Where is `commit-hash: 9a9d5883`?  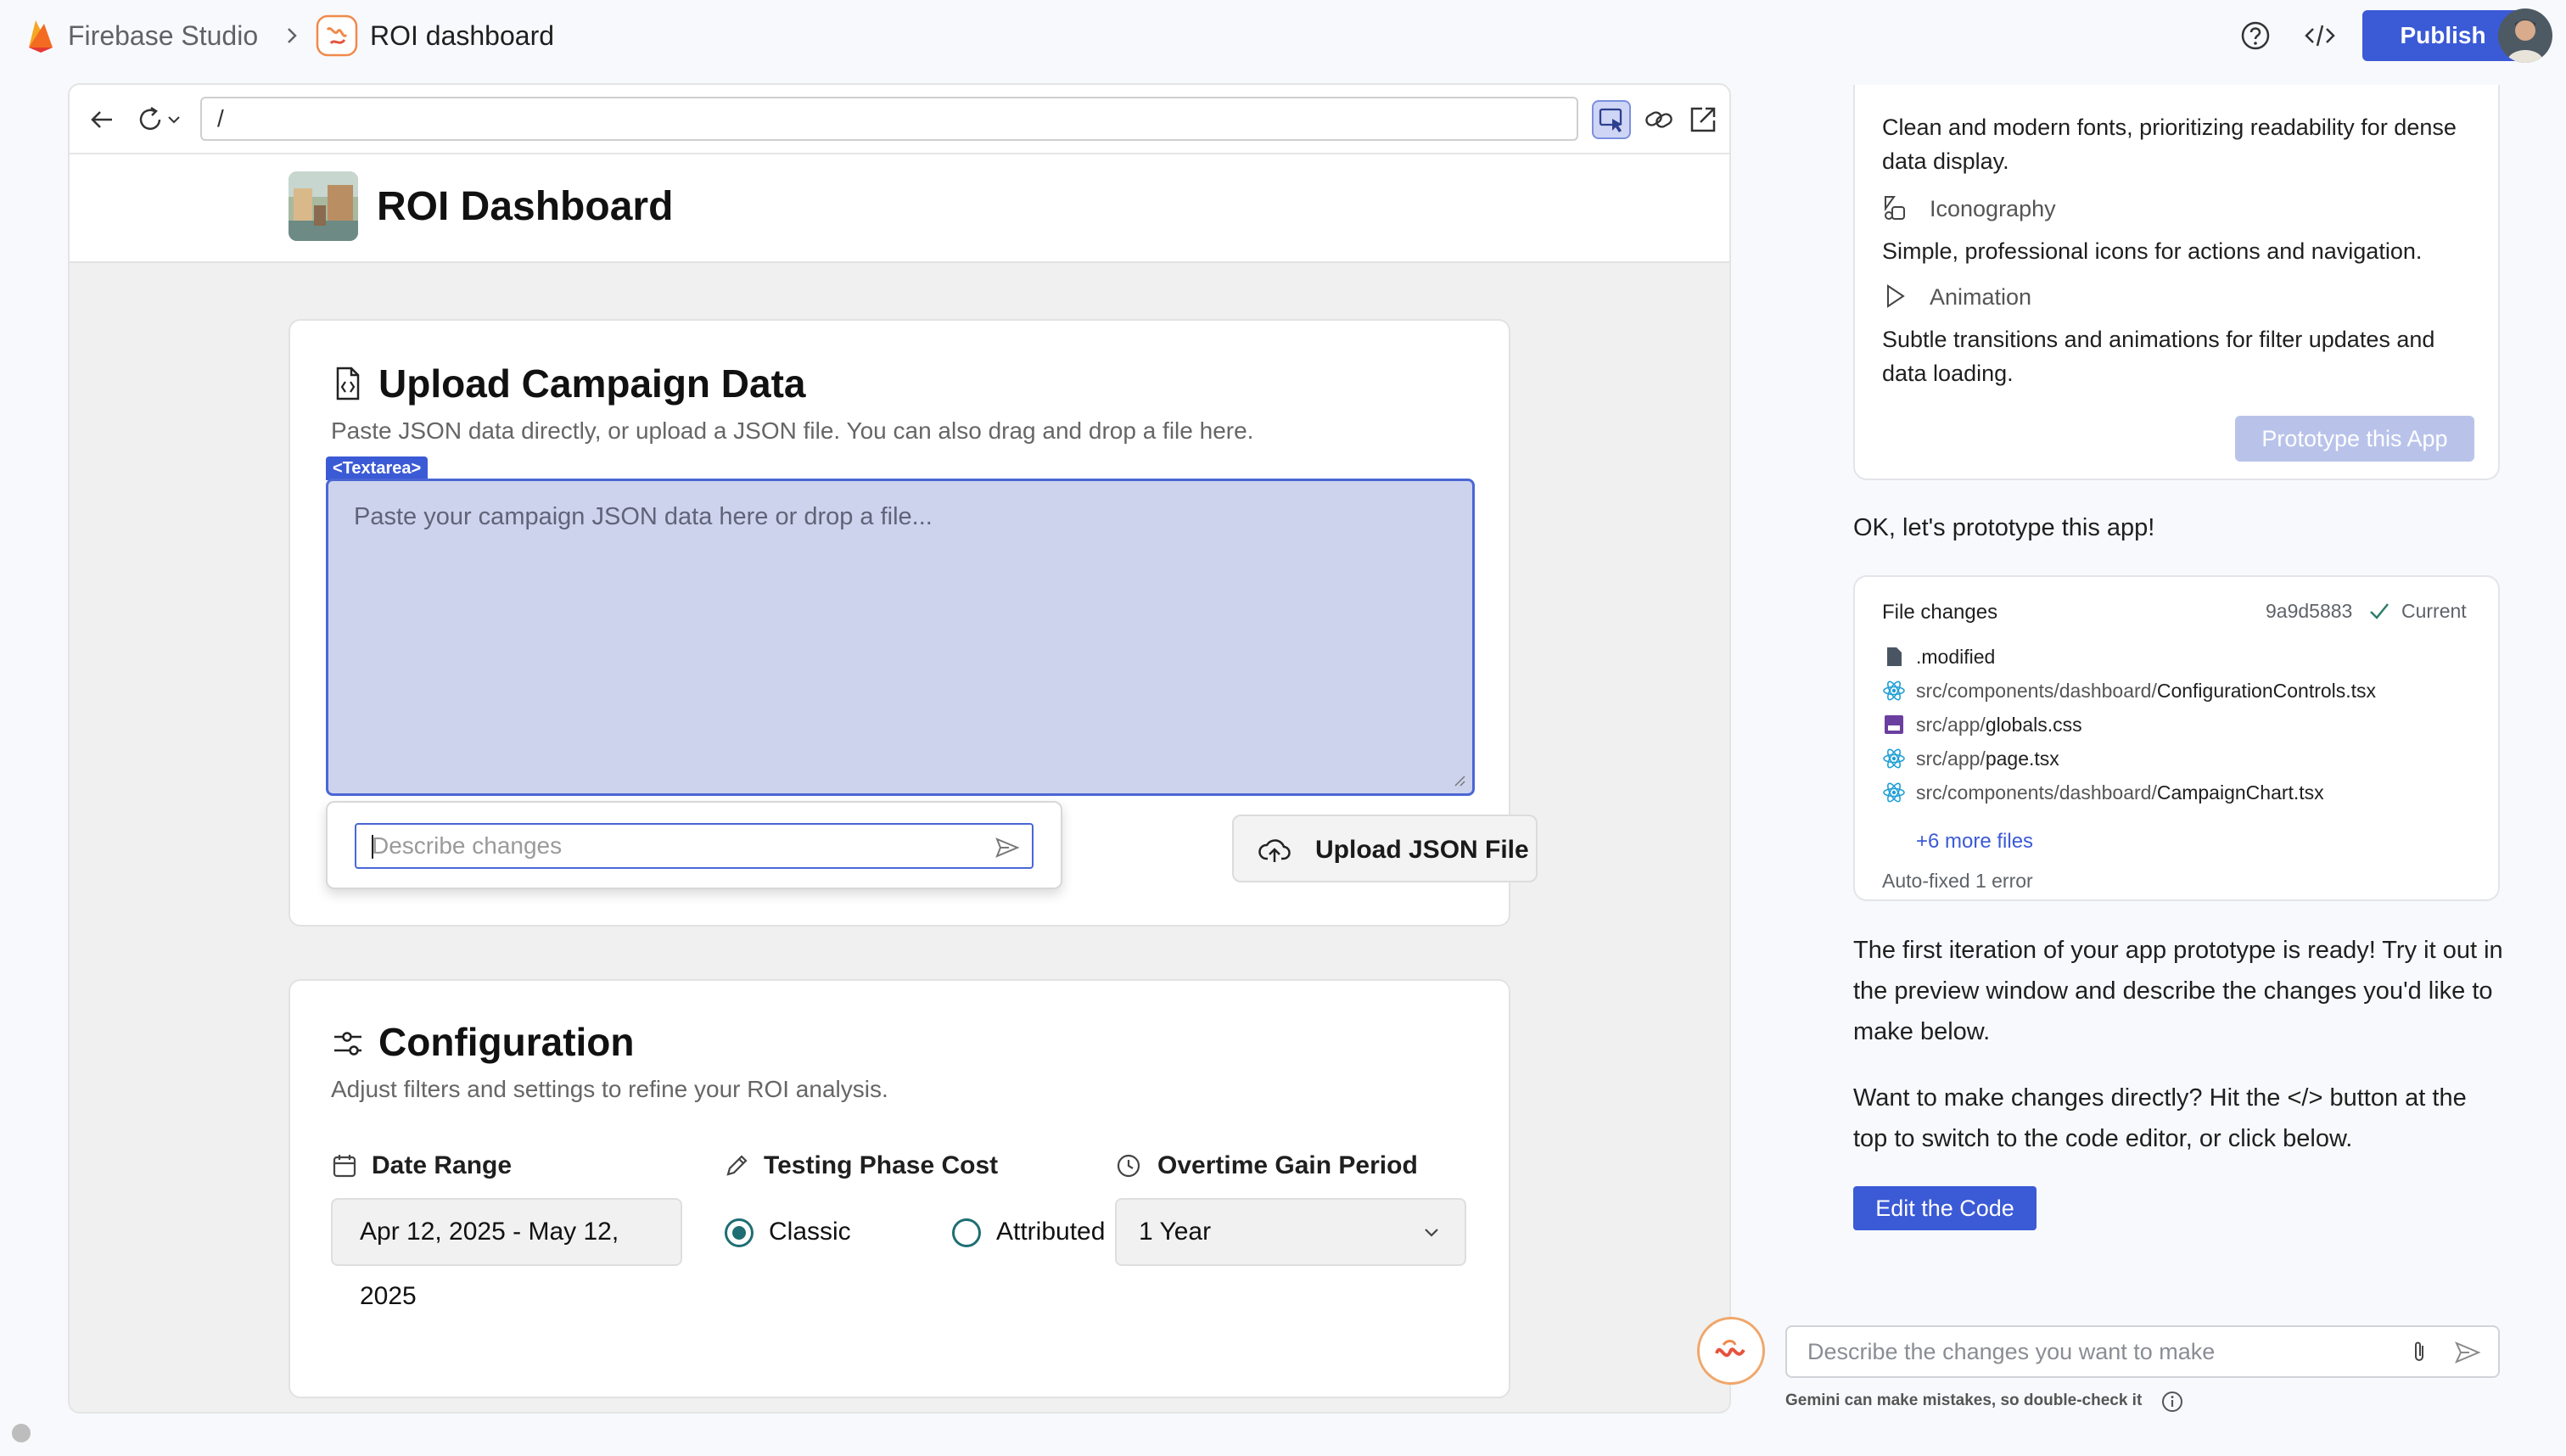
commit-hash: 9a9d5883 is located at coordinates (2309, 610).